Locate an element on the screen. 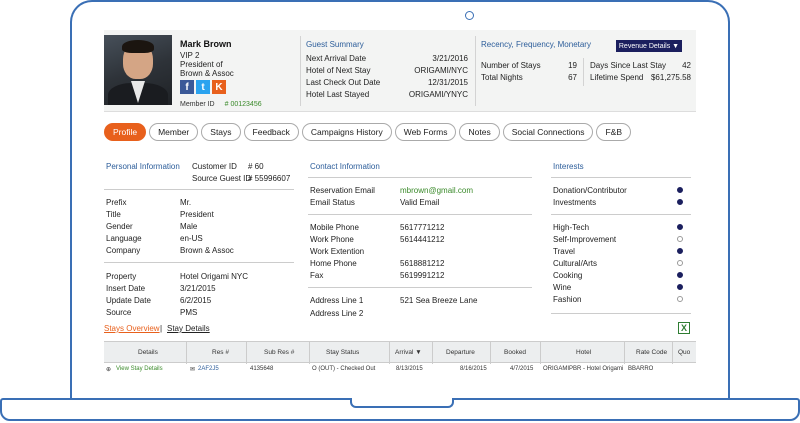 Image resolution: width=800 pixels, height=423 pixels. stays-overview-link: Stays Overview is located at coordinates (132, 328).